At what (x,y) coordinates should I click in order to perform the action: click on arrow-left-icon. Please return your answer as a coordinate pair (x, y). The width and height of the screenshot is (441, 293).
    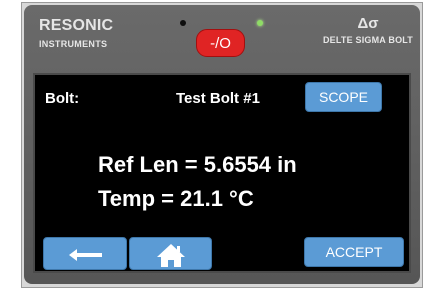
    Looking at the image, I should click on (85, 255).